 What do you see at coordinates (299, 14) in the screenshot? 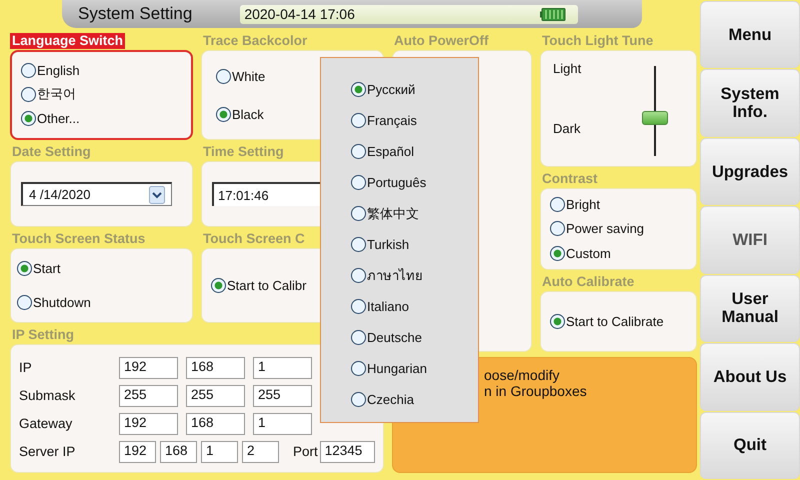
I see `date-time: 2020-04-14 17:06` at bounding box center [299, 14].